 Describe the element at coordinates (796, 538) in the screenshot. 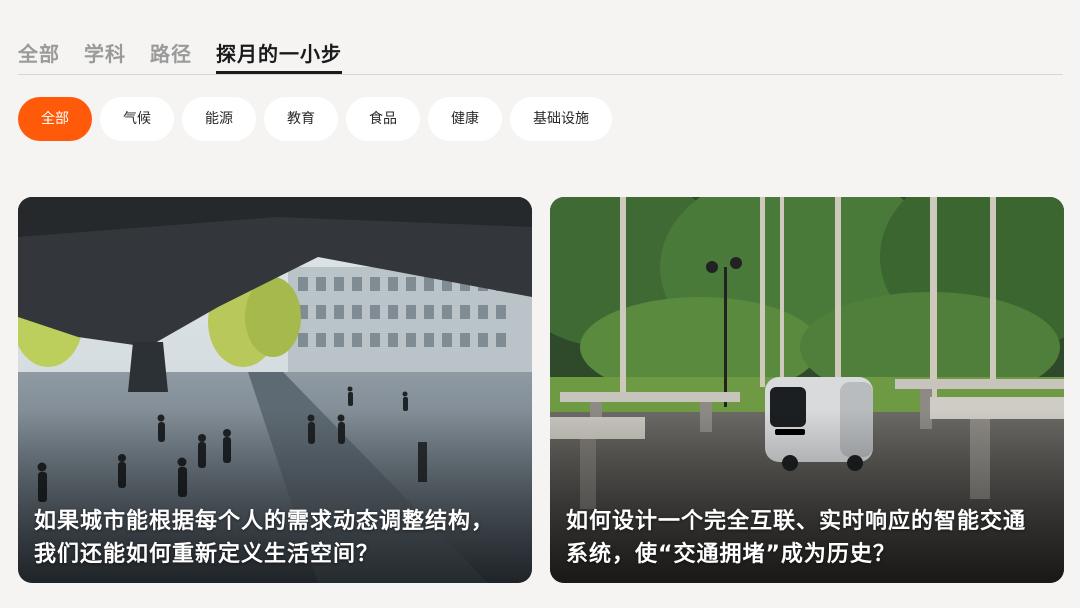

I see `card-title: 如何设计一个完全互联、实时响应的智能交通系统，使“交通拥堵”成为历史？` at that location.